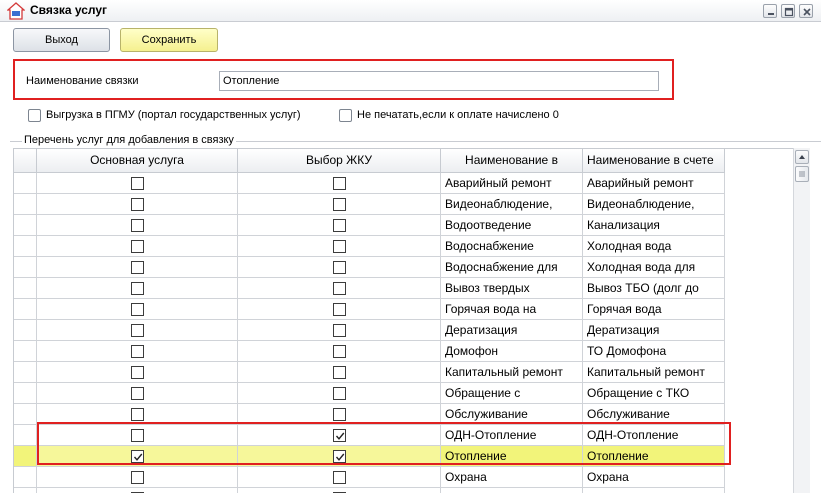  What do you see at coordinates (802, 157) in the screenshot?
I see `scroll-up-icon` at bounding box center [802, 157].